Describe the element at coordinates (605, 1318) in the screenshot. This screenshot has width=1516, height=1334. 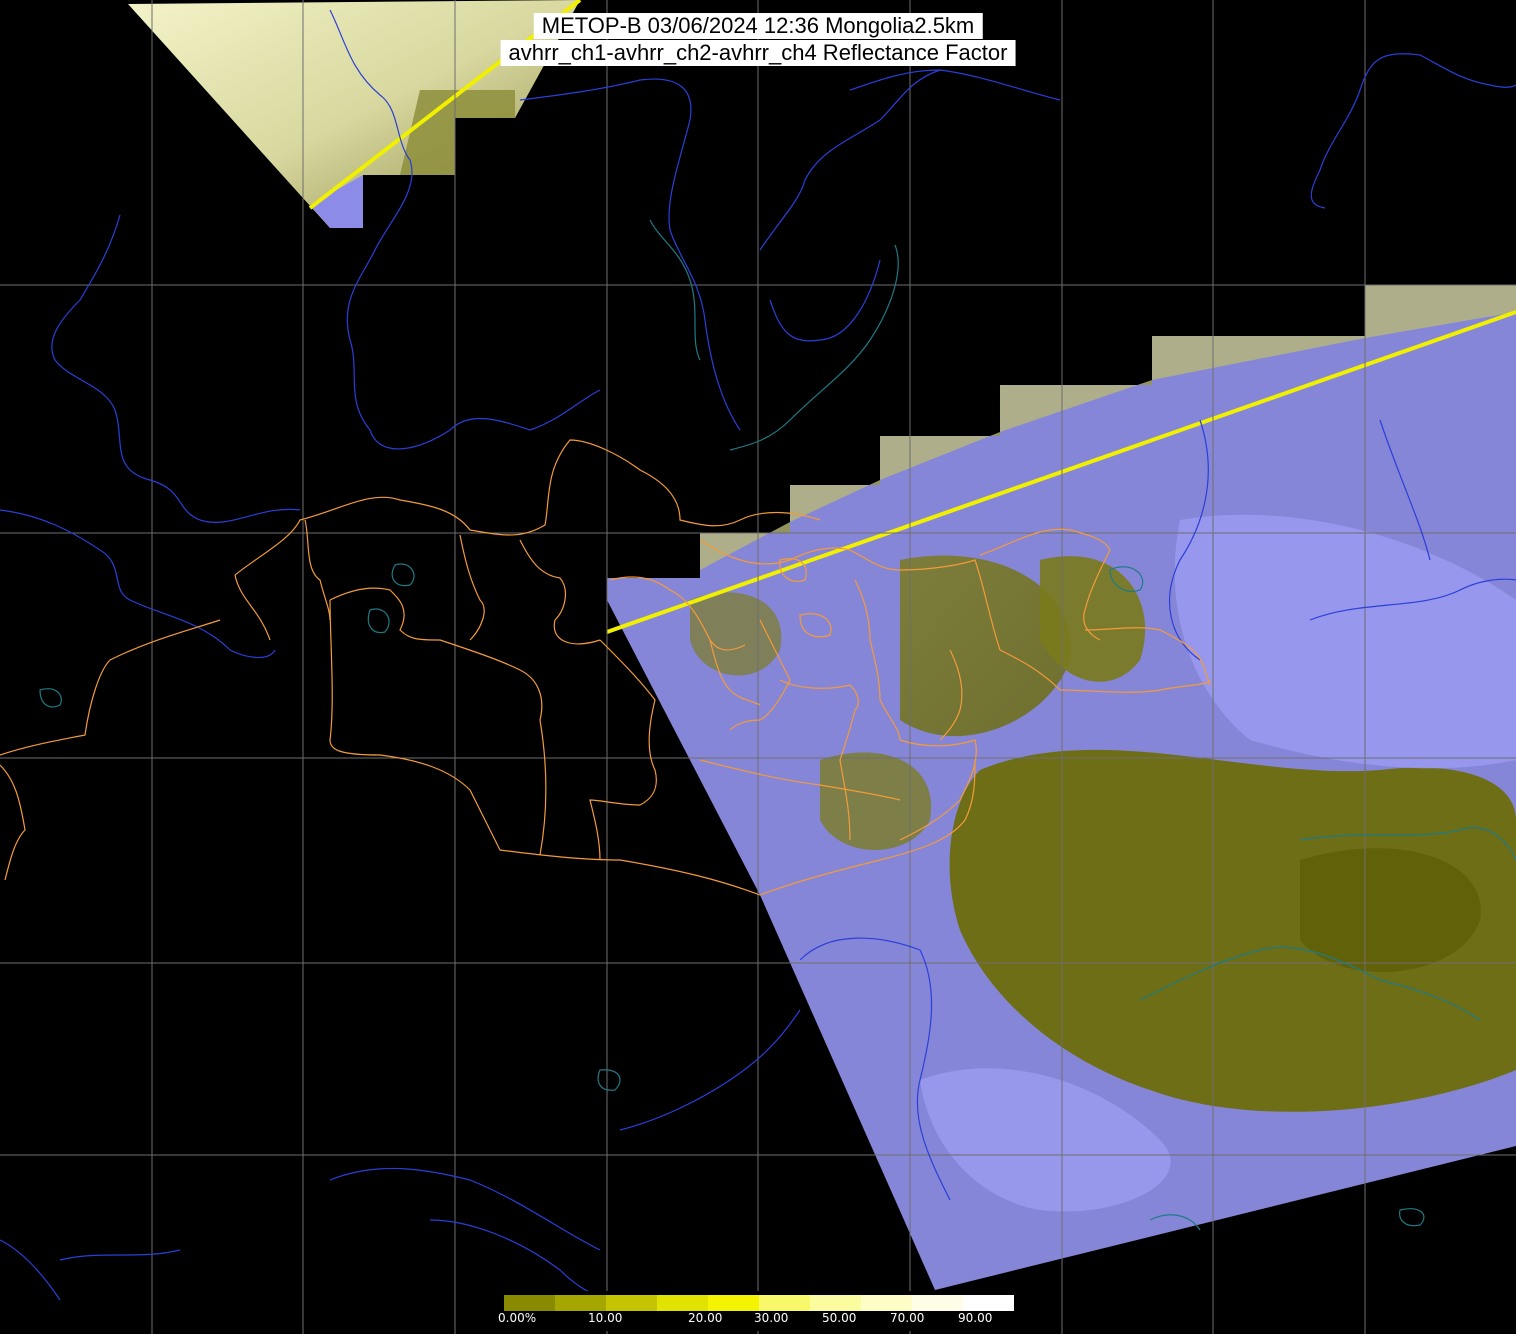
I see `colorbar-label: 10.00` at that location.